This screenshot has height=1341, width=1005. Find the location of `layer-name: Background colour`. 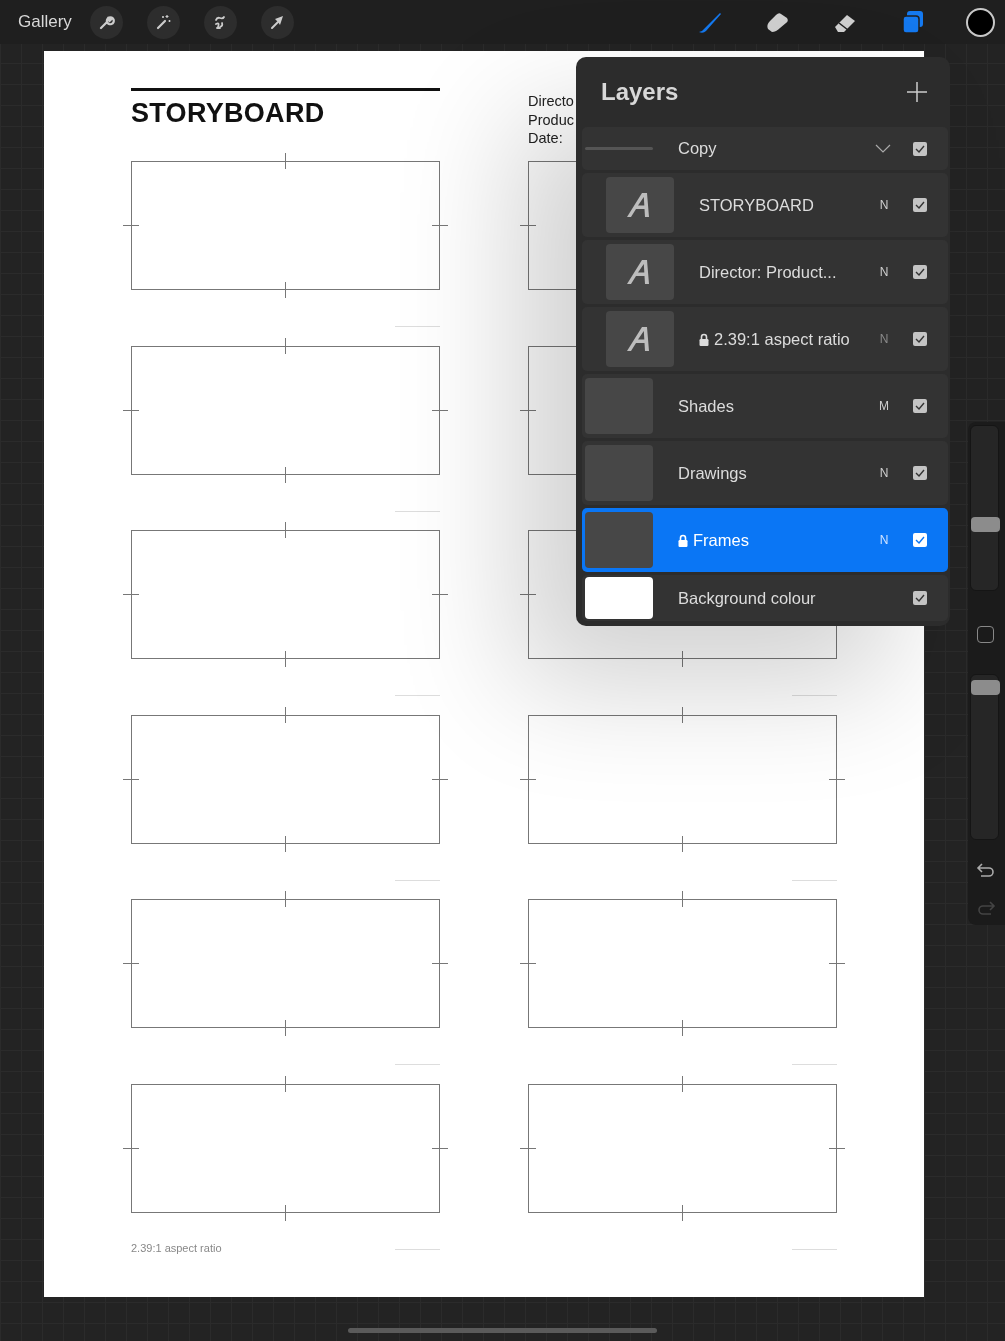

layer-name: Background colour is located at coordinates (747, 598).